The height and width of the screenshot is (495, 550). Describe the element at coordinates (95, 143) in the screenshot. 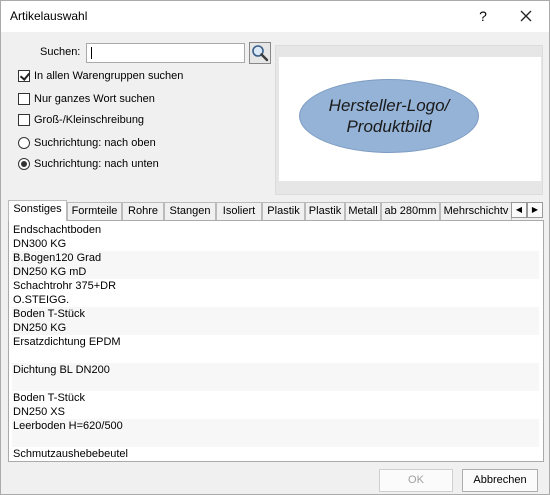

I see `option-direction-up-label: Suchrichtung: nach oben` at that location.